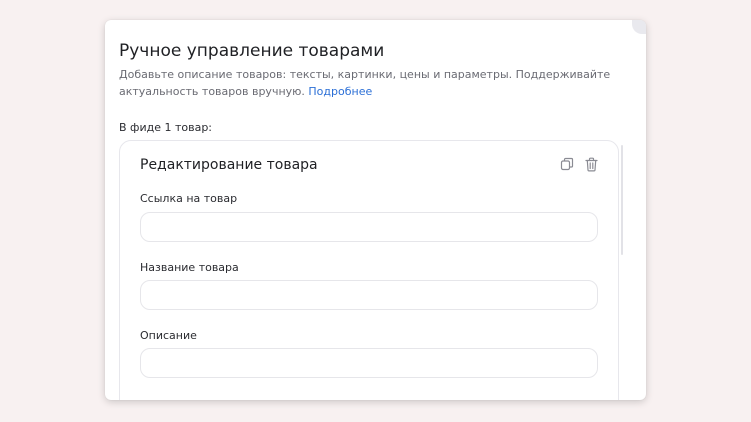 This screenshot has height=422, width=751. I want to click on product-name-input, so click(369, 295).